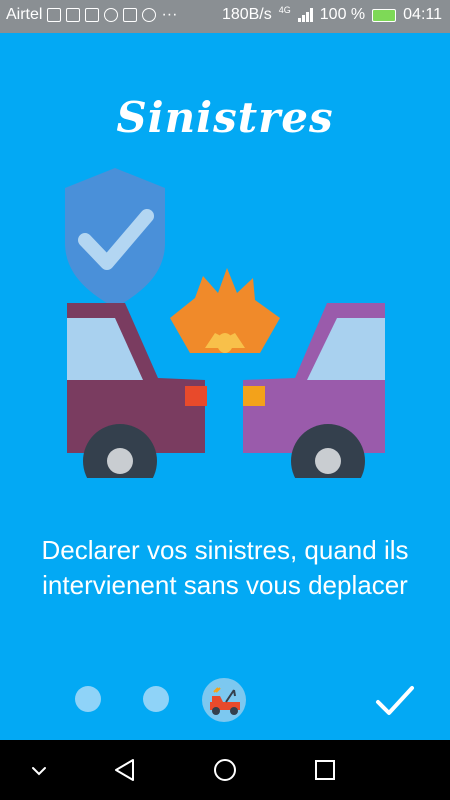 The image size is (450, 800). Describe the element at coordinates (325, 770) in the screenshot. I see `recents-icon` at that location.